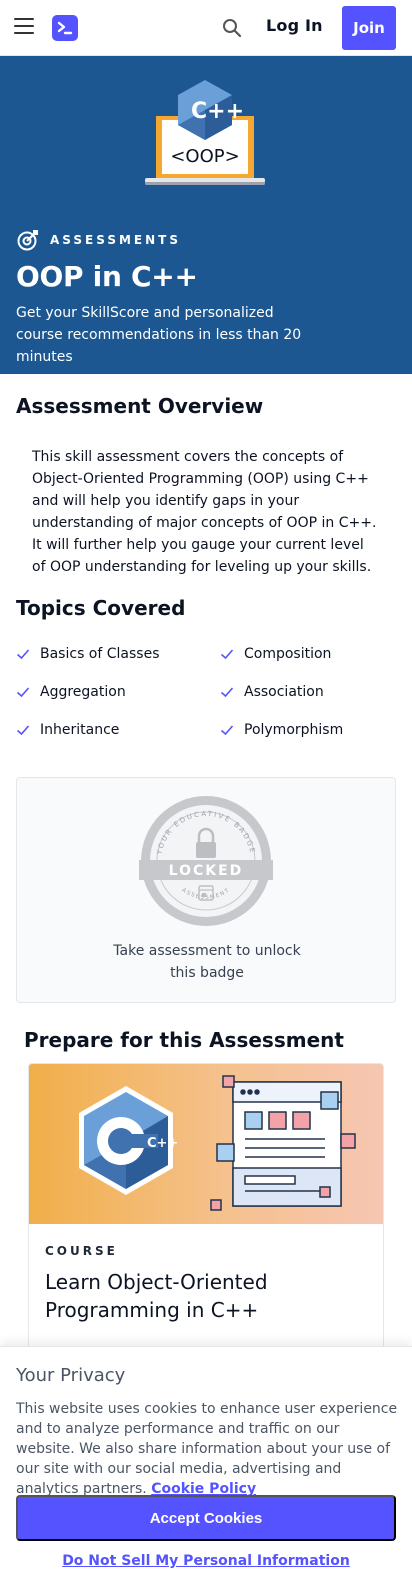 The image size is (412, 1590). What do you see at coordinates (204, 156) in the screenshot?
I see `oop-illustration-label: <OOP>` at bounding box center [204, 156].